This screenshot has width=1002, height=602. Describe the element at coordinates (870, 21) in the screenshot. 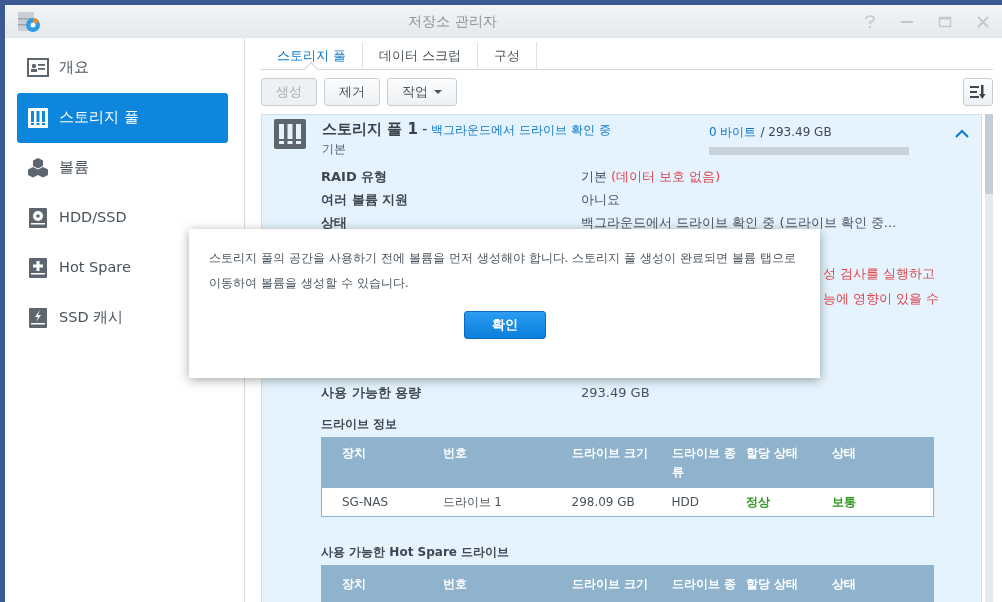

I see `help-icon` at that location.